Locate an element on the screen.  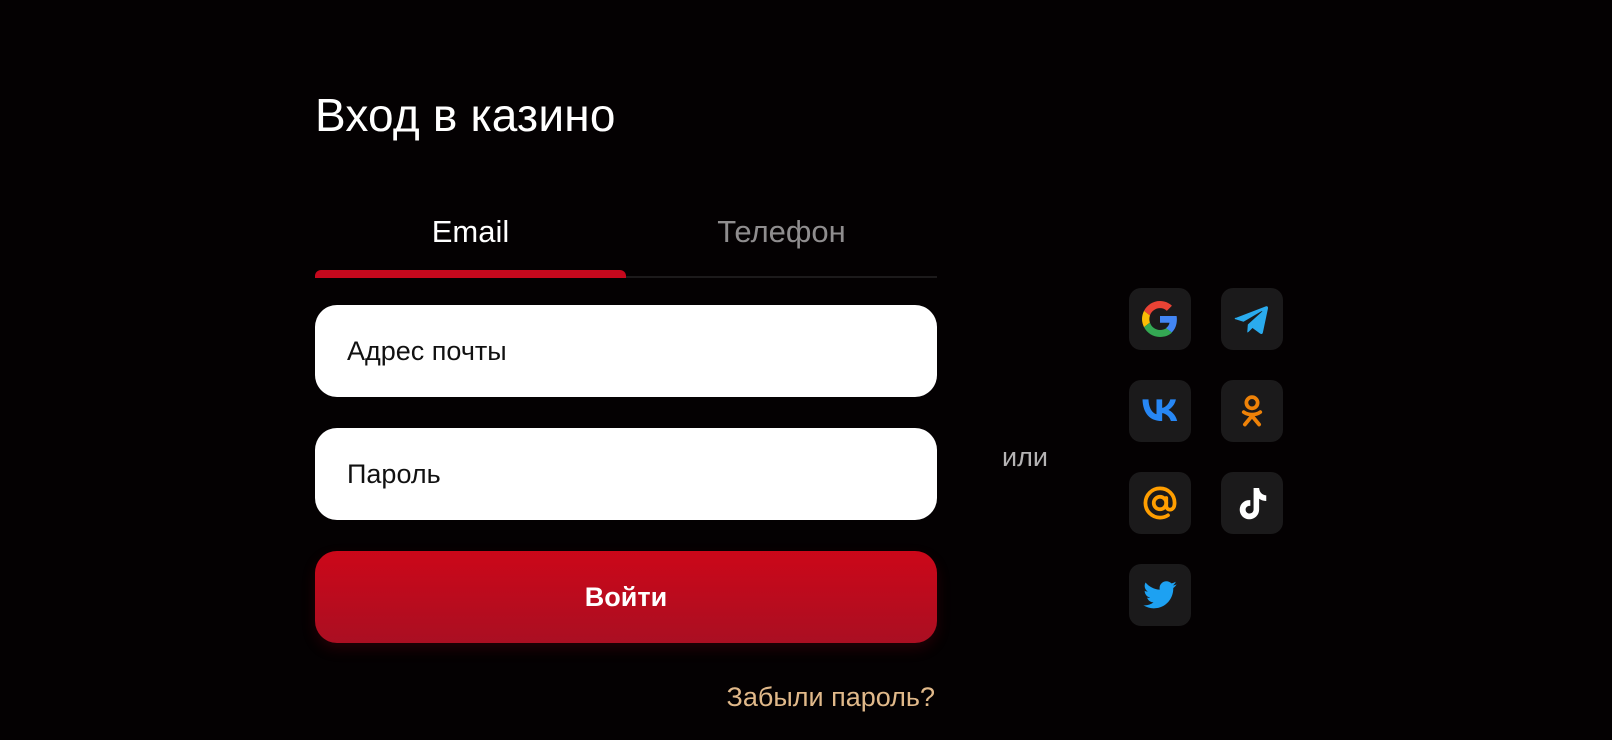
tiktok-login-button is located at coordinates (1252, 503).